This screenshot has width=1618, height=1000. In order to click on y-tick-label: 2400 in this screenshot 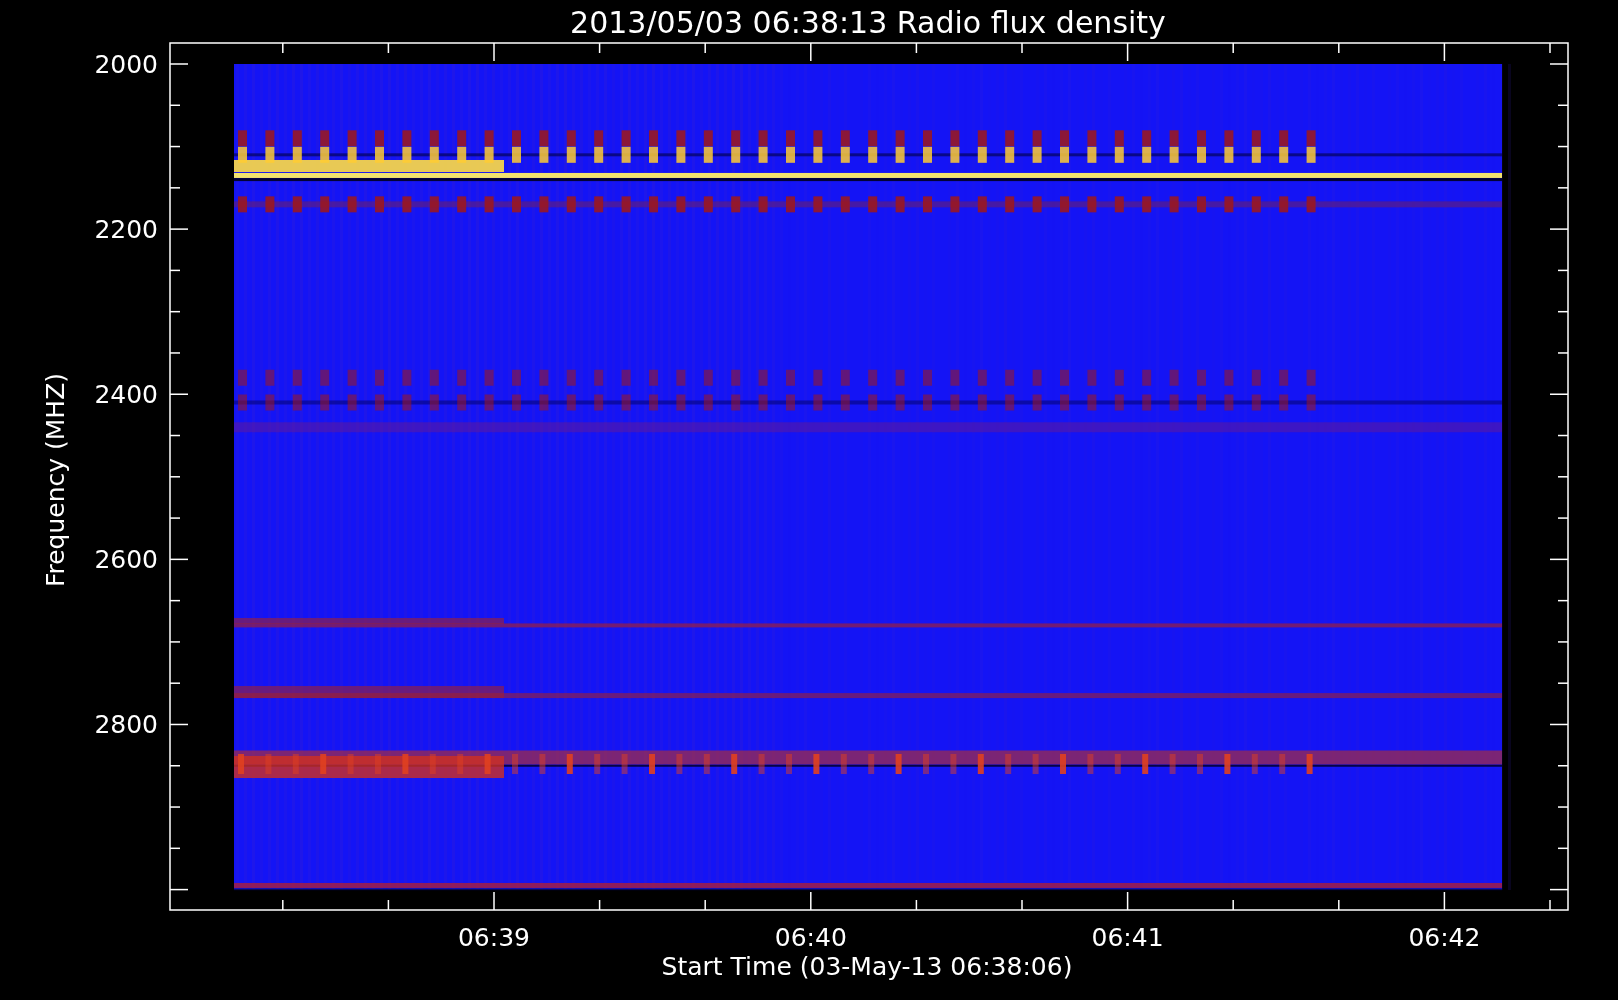, I will do `click(126, 395)`.